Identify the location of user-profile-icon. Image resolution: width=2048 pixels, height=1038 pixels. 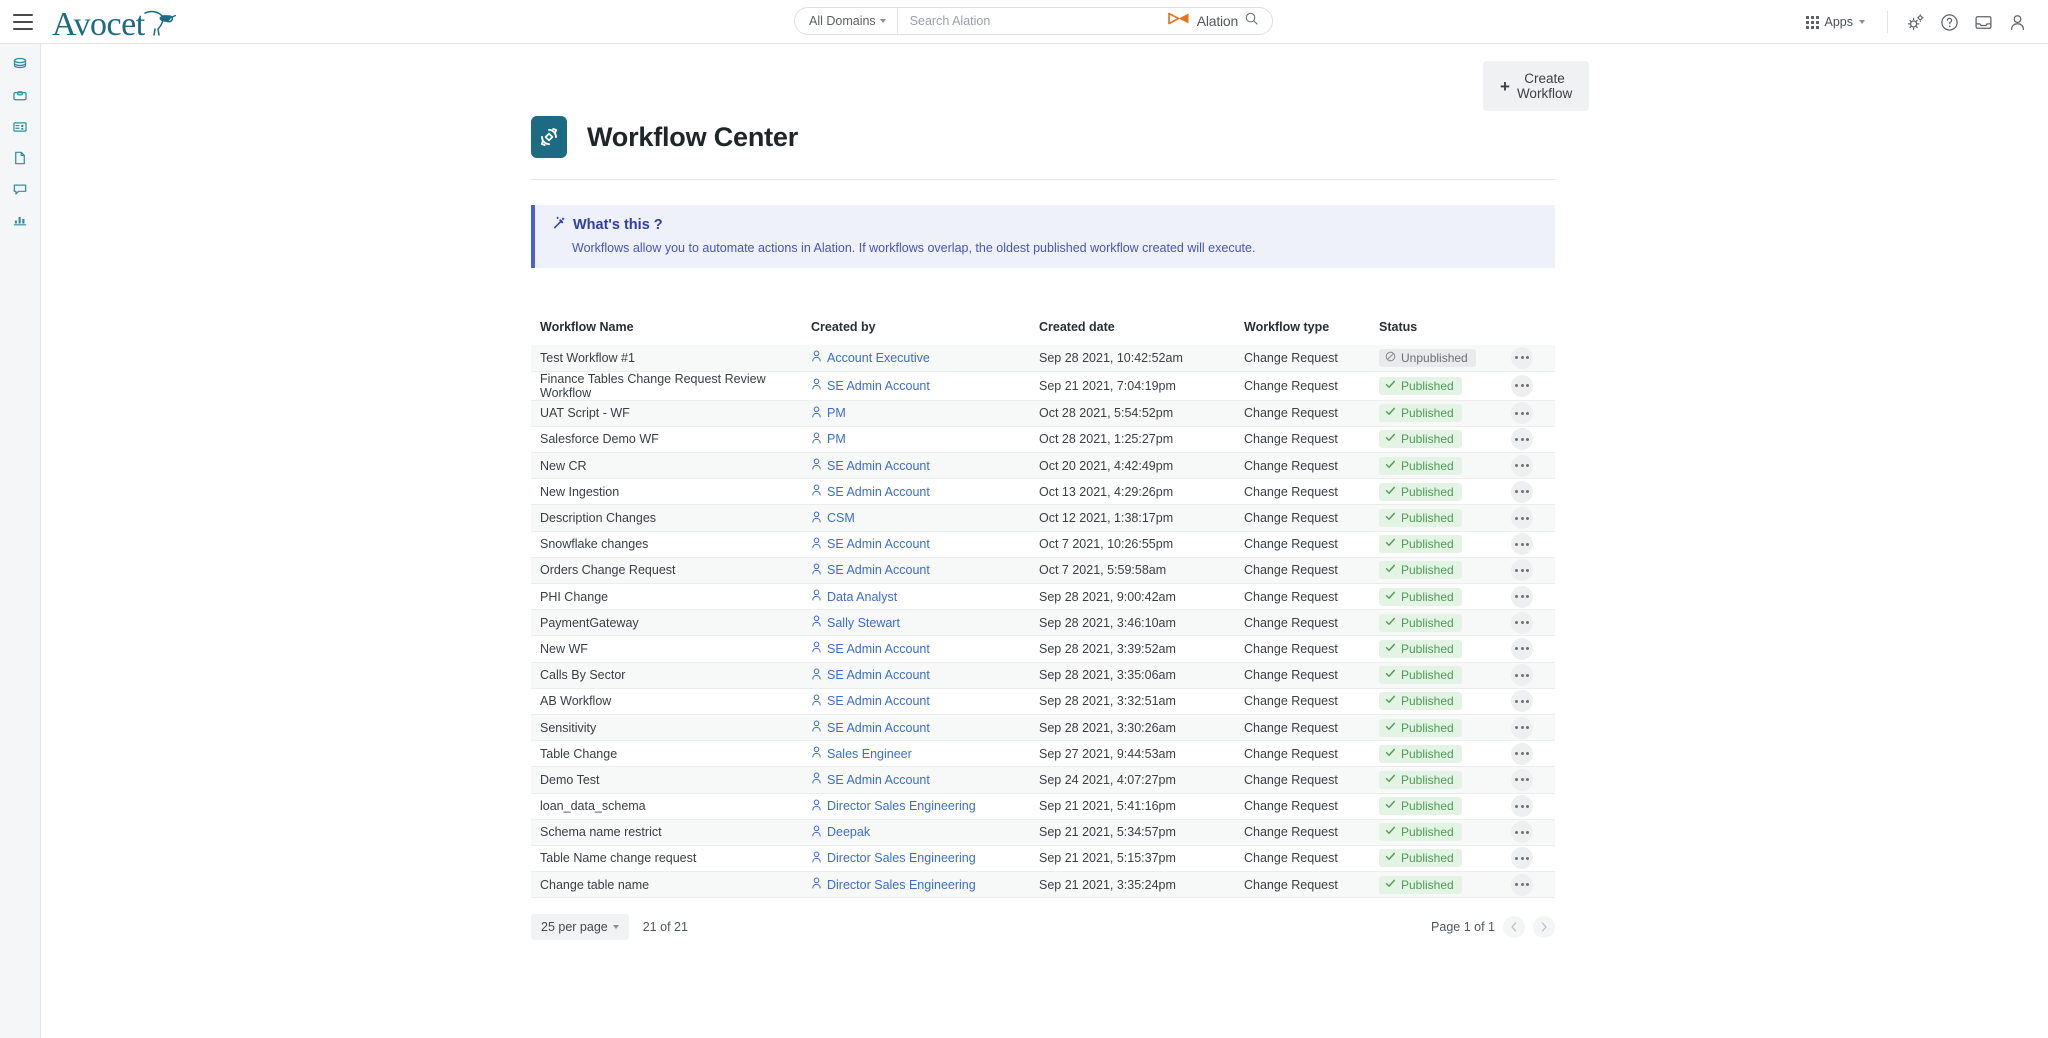
(2017, 22).